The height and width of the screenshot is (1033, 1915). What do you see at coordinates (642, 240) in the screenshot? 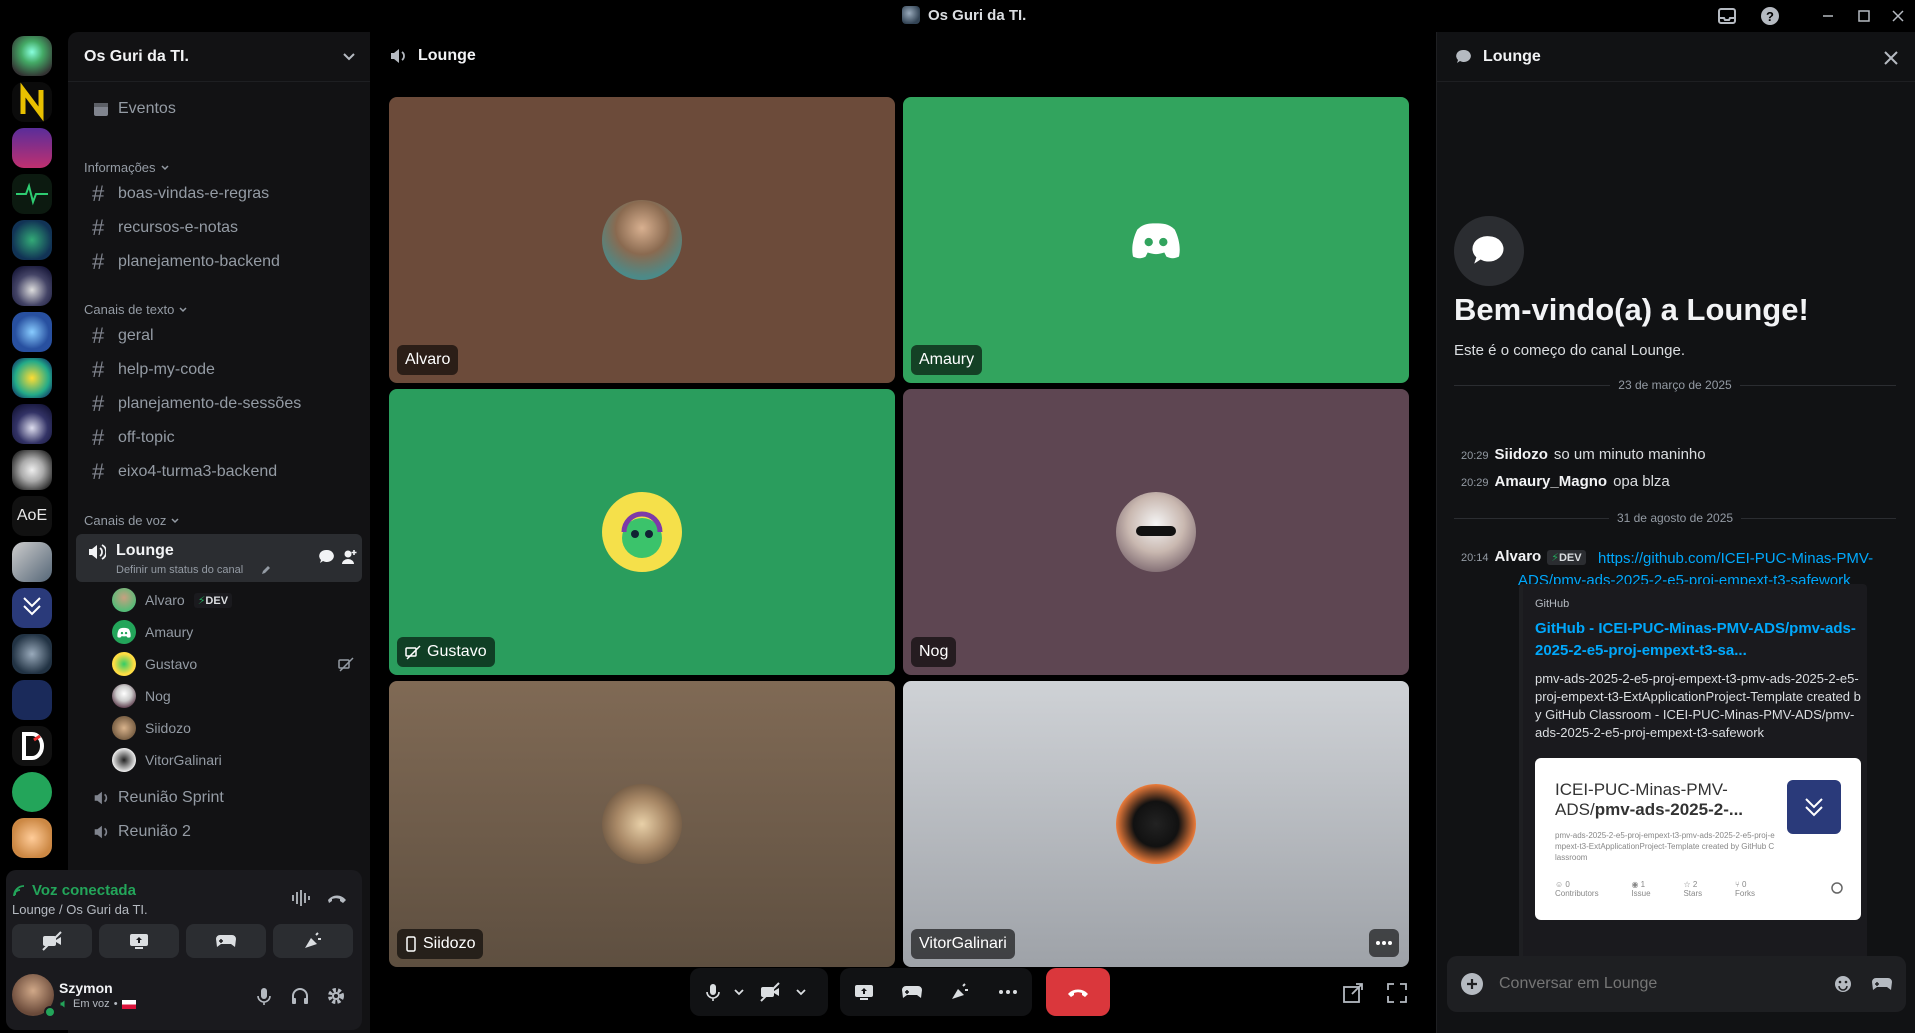
I see `participant-tile-alvaro: Alvaro` at bounding box center [642, 240].